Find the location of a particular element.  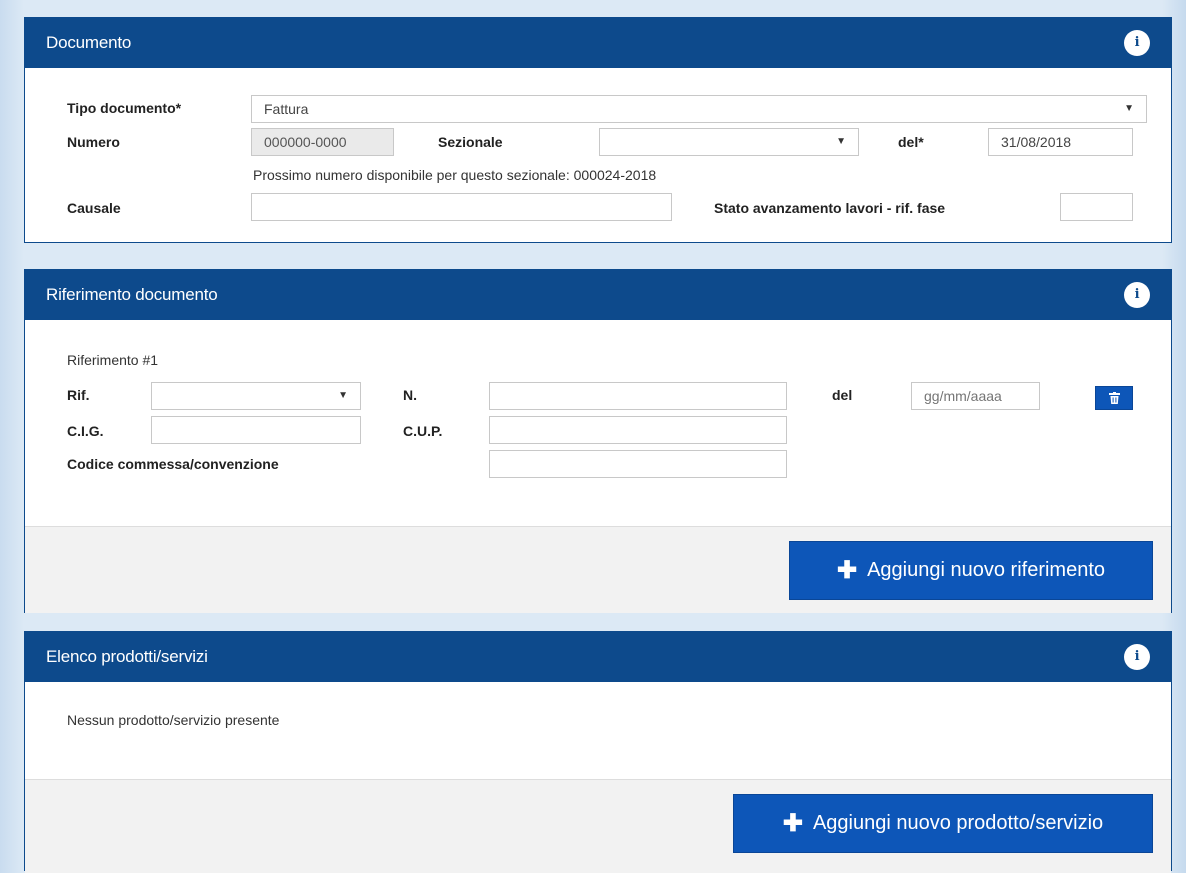

del-date-field is located at coordinates (1060, 142).